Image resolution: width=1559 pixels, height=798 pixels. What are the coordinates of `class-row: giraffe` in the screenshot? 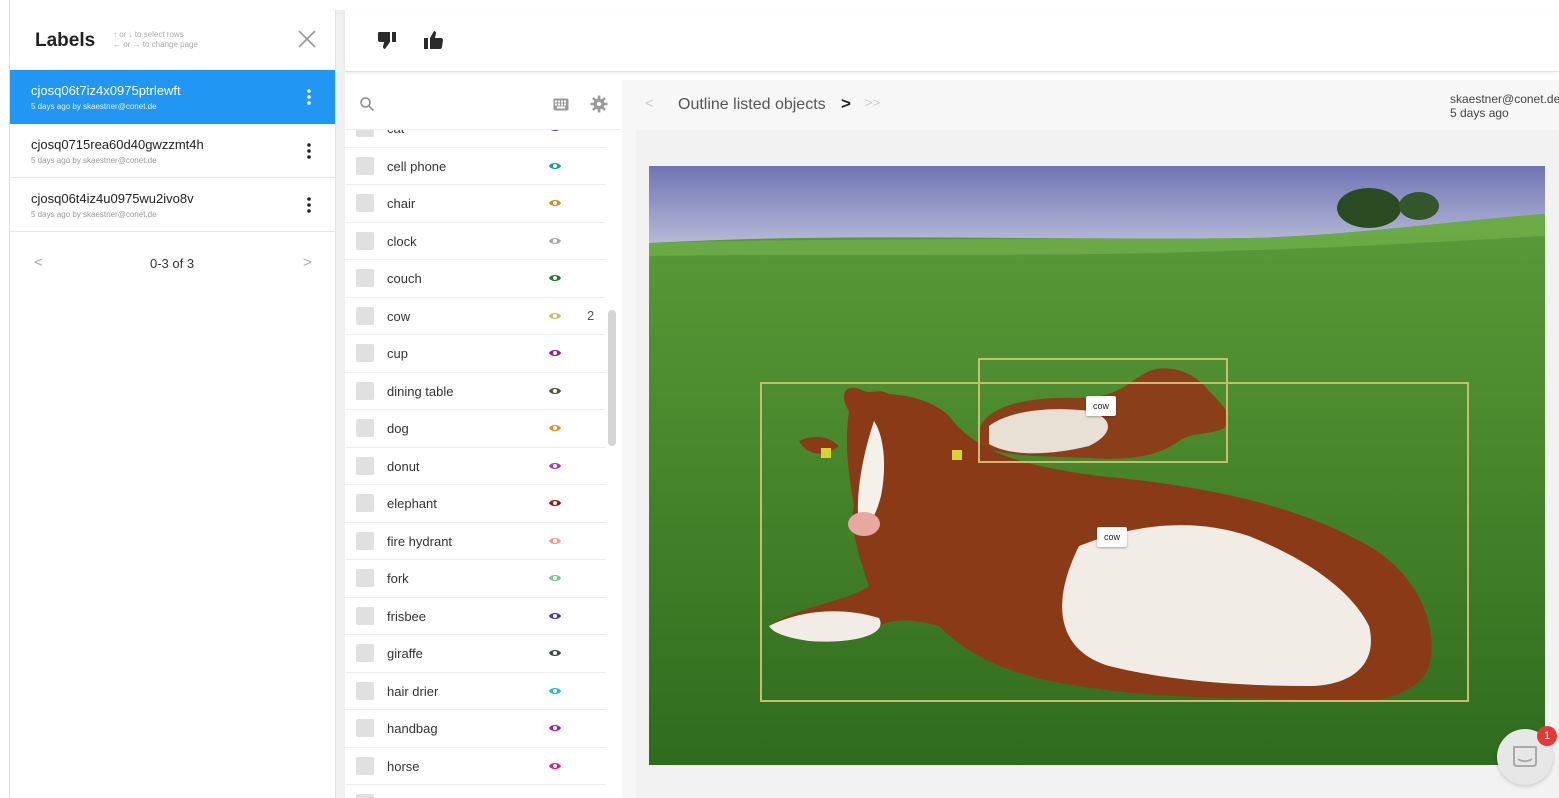 It's located at (475, 654).